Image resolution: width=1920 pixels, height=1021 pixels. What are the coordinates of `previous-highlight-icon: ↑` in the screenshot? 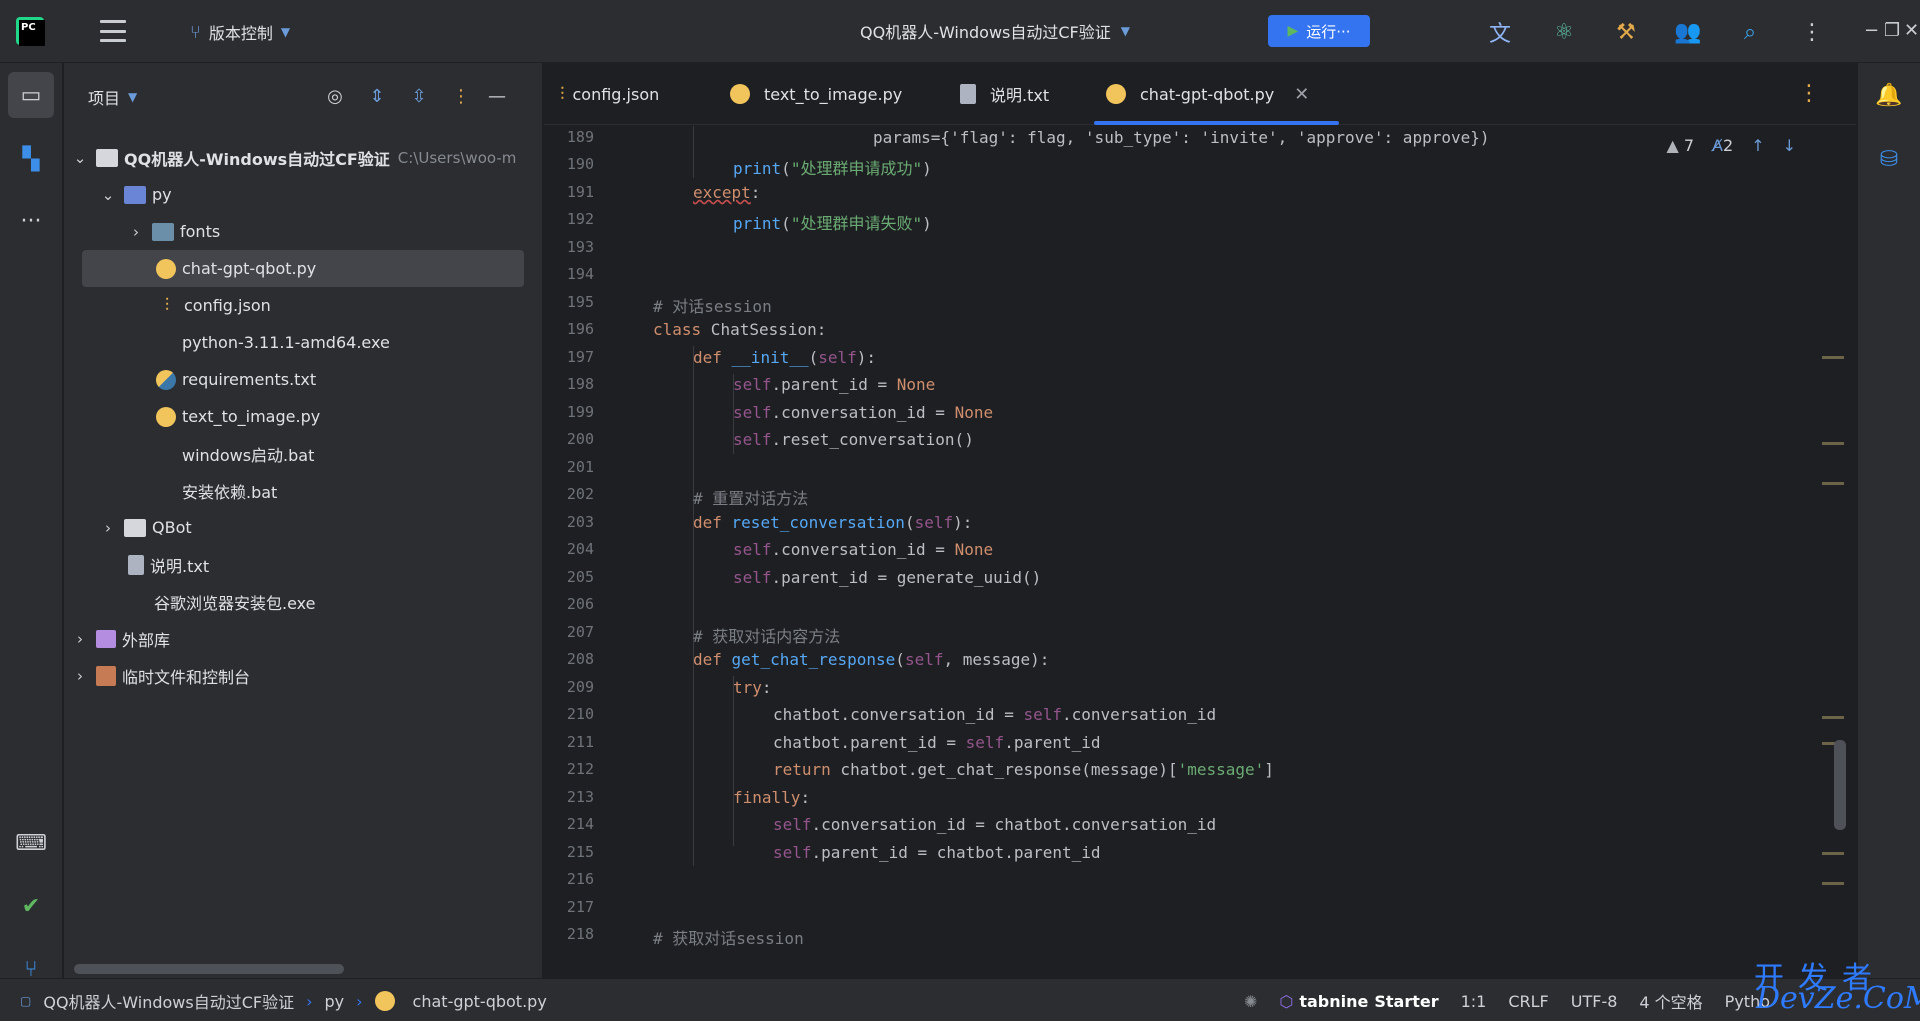 It's located at (1757, 145).